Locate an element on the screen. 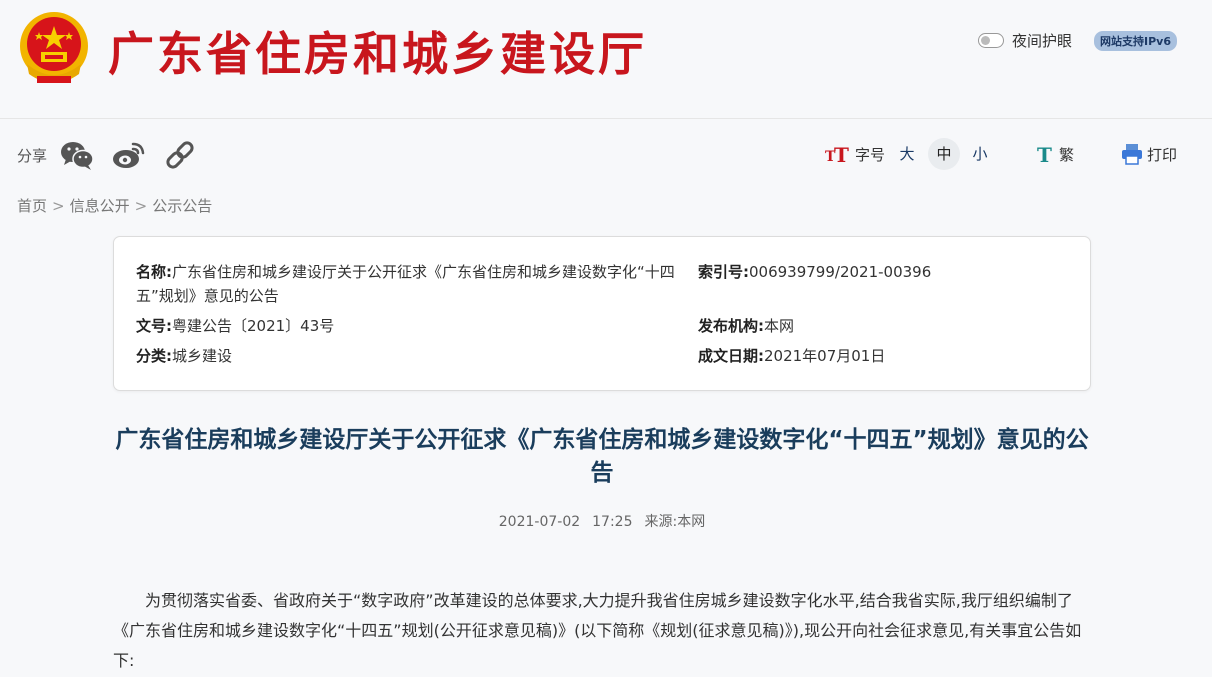 The width and height of the screenshot is (1212, 677). ipv6-badge: 网站支持IPv6 is located at coordinates (1135, 41).